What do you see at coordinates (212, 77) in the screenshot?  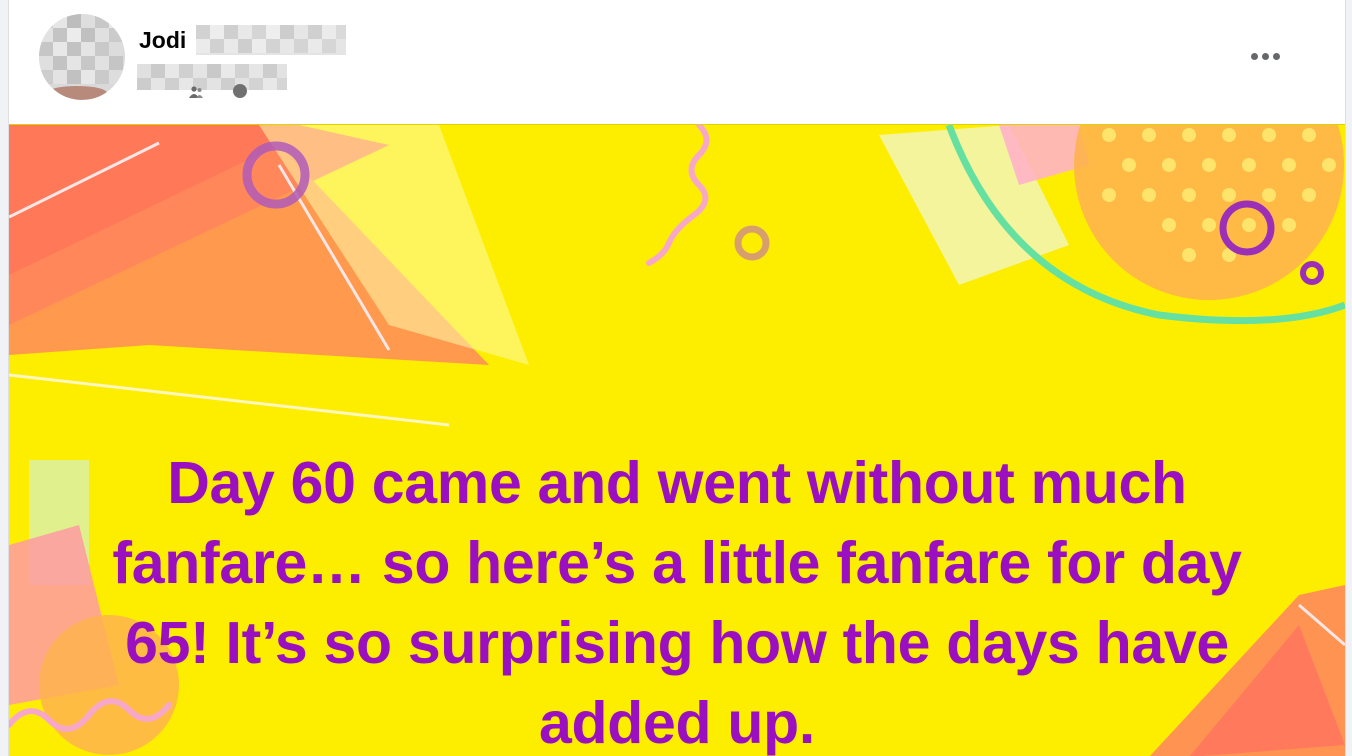 I see `redacted-timestamp` at bounding box center [212, 77].